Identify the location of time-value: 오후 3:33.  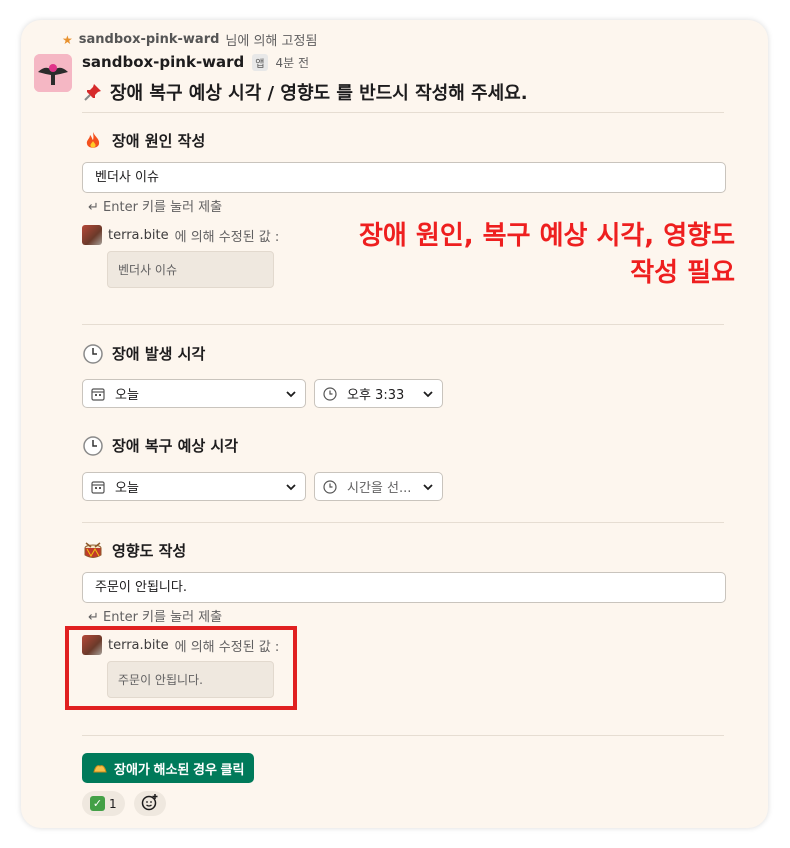
(376, 395).